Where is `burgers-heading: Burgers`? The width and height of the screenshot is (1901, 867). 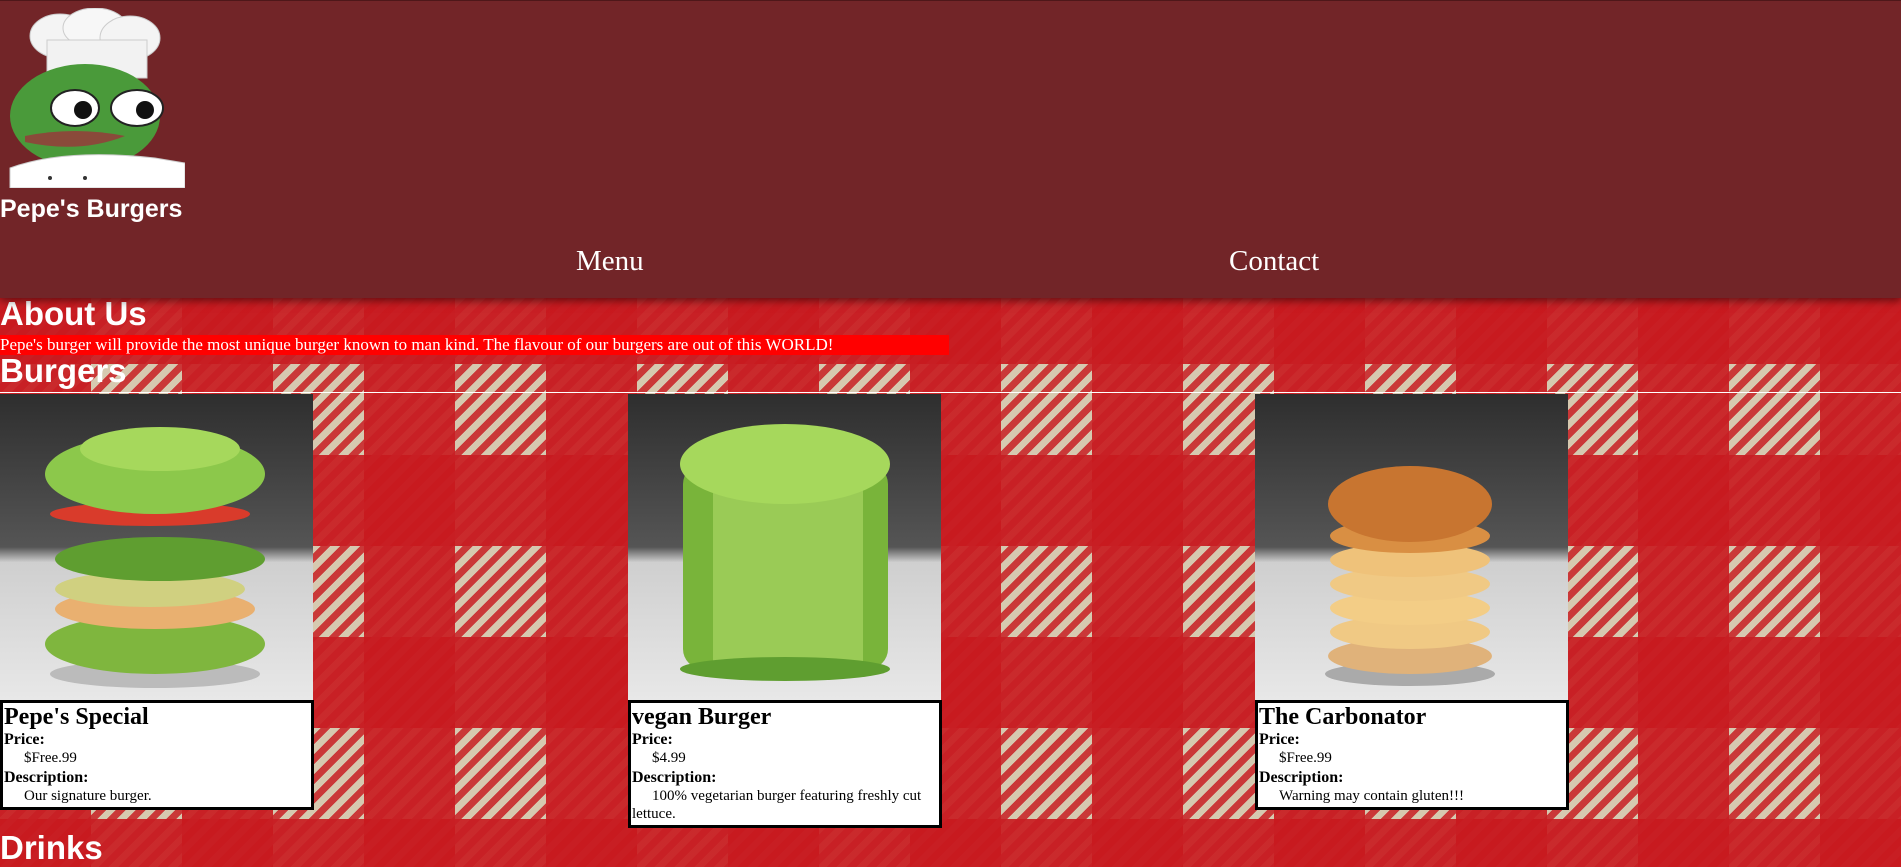
burgers-heading: Burgers is located at coordinates (63, 370).